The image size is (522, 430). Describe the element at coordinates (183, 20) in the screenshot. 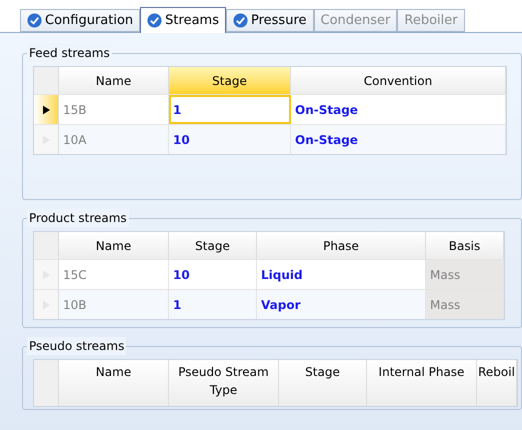

I see `tab: Streams` at that location.